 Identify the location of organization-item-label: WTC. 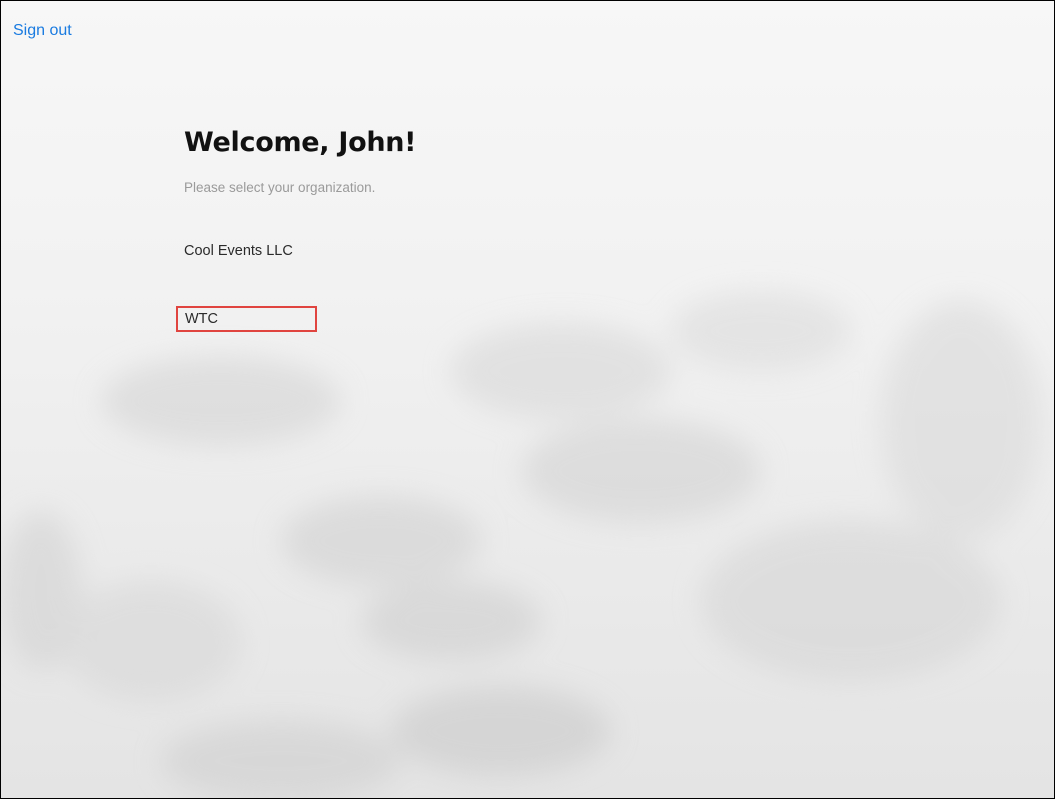
(202, 319).